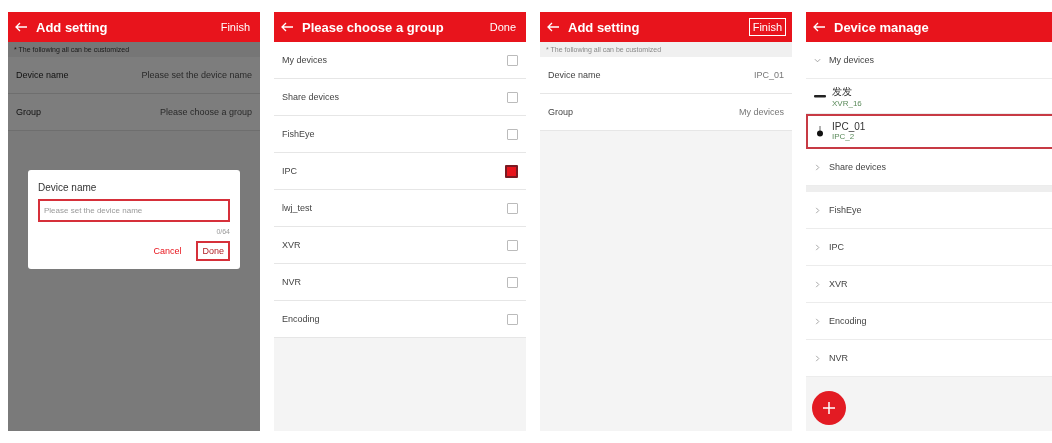 This screenshot has height=443, width=1052. Describe the element at coordinates (829, 408) in the screenshot. I see `add-button` at that location.